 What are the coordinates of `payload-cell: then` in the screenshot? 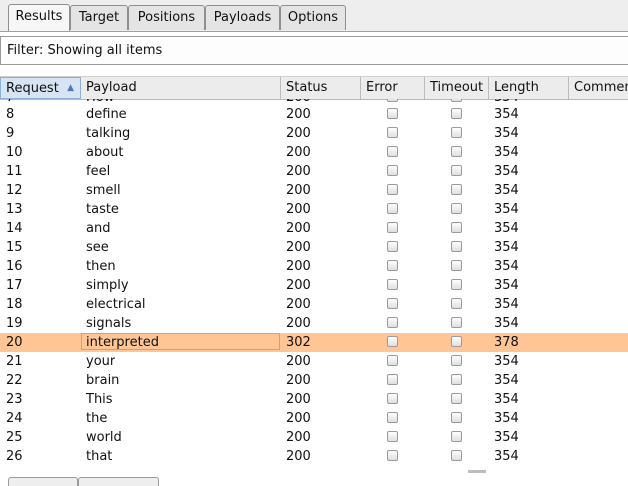 It's located at (101, 266).